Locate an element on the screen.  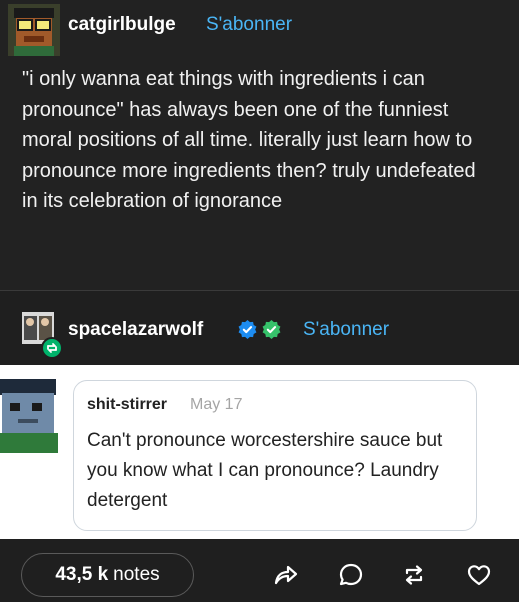
tweet-date: May 17 is located at coordinates (216, 404).